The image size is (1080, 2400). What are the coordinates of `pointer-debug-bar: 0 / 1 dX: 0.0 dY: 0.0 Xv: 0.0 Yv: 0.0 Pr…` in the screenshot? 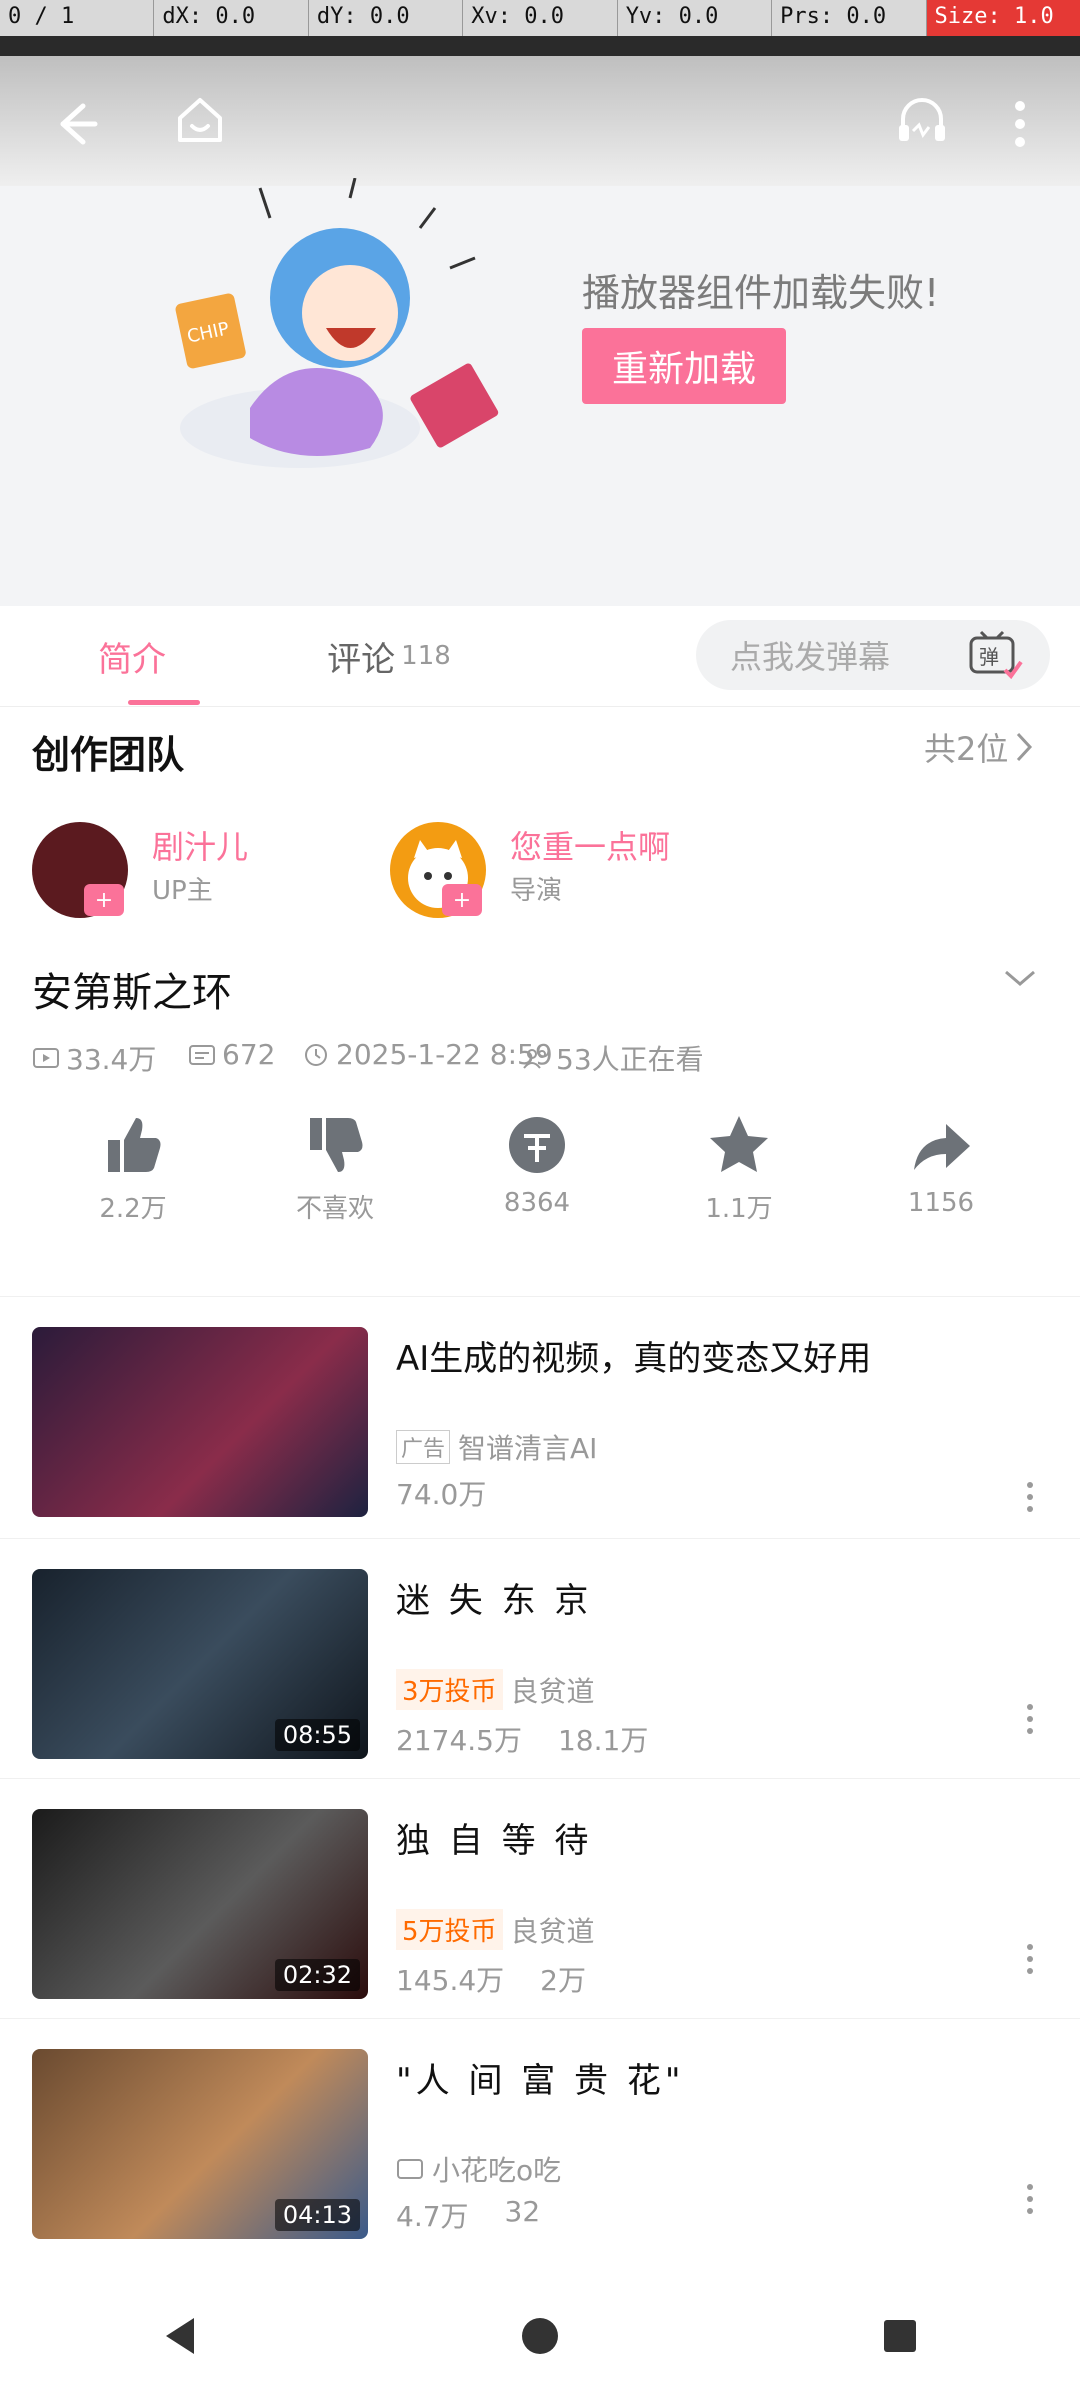 It's located at (540, 18).